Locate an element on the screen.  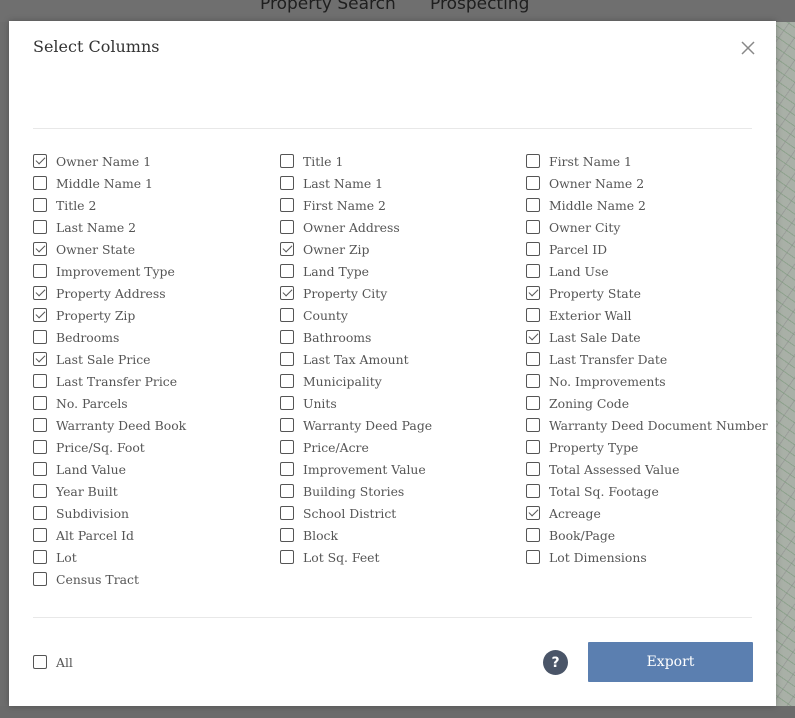
column-option: Owner State is located at coordinates (84, 249).